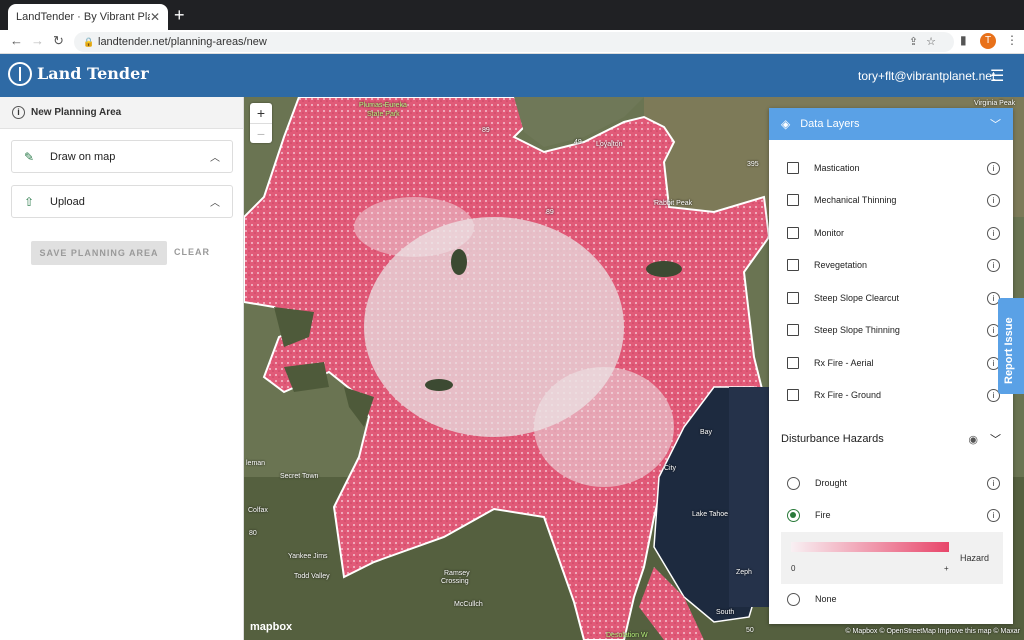  Describe the element at coordinates (793, 568) in the screenshot. I see `legend-low: 0` at that location.